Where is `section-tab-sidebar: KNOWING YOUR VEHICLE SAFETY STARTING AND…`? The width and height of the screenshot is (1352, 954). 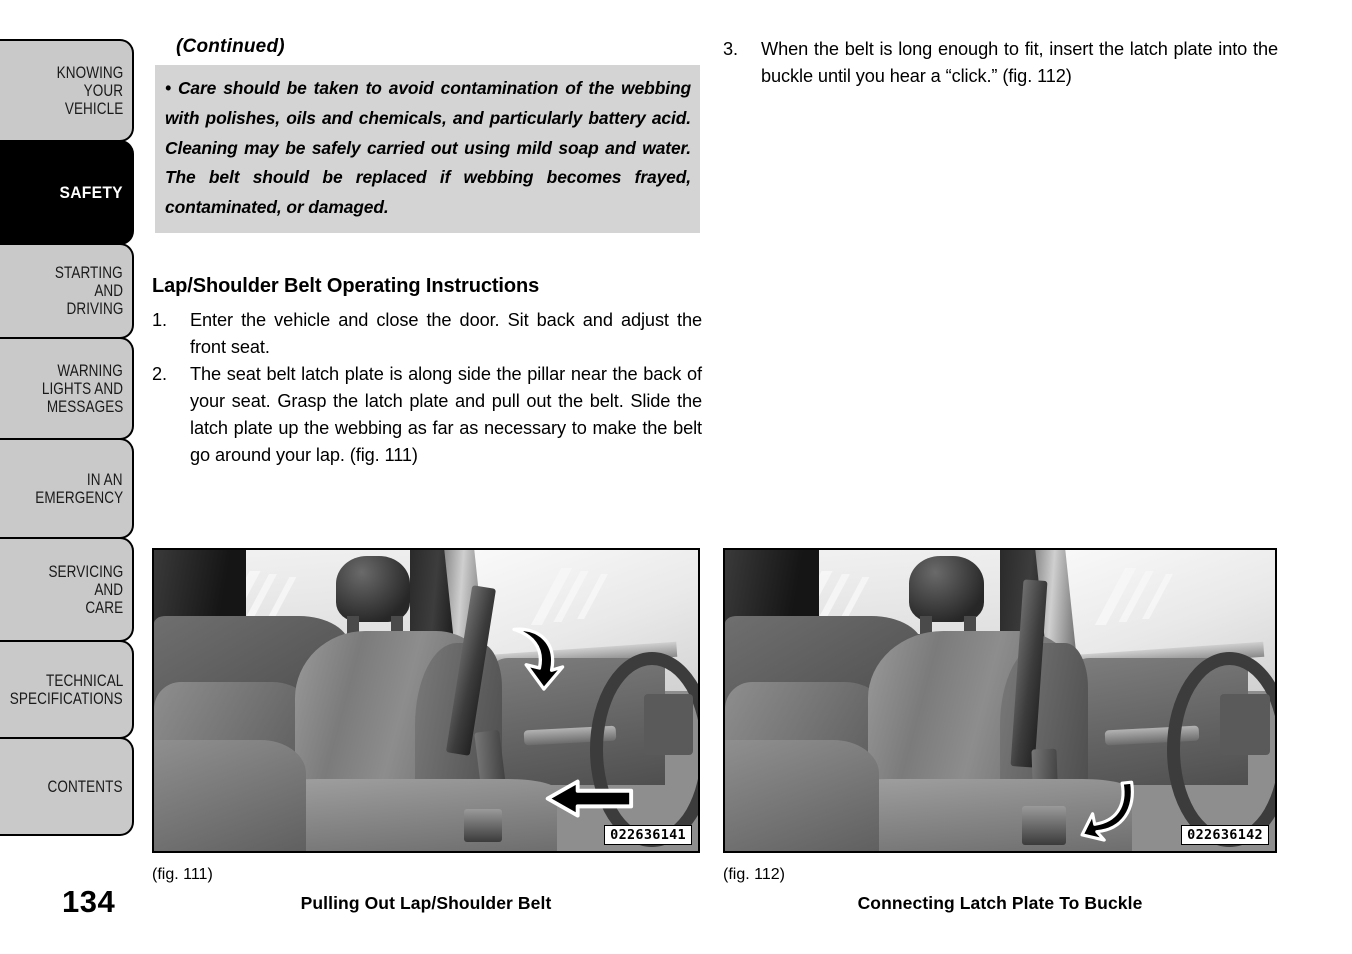
section-tab-sidebar: KNOWING YOUR VEHICLE SAFETY STARTING AND… is located at coordinates (67, 437).